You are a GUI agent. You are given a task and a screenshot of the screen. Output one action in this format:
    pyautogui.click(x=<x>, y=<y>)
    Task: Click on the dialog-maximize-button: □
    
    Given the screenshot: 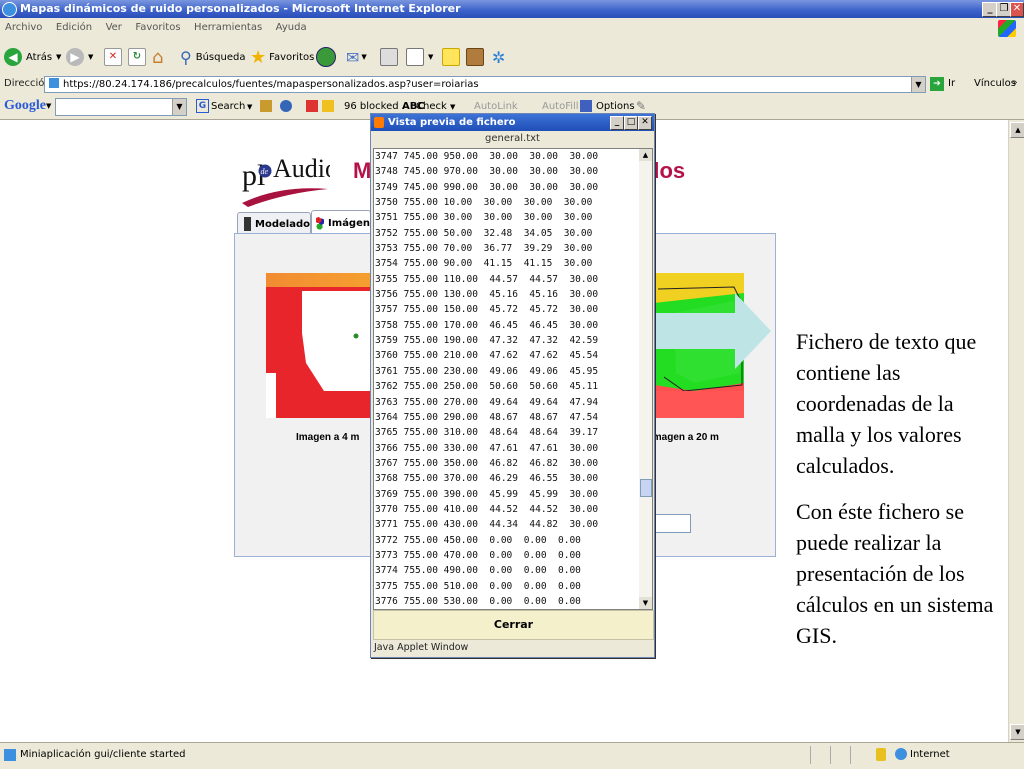 What is the action you would take?
    pyautogui.click(x=631, y=123)
    